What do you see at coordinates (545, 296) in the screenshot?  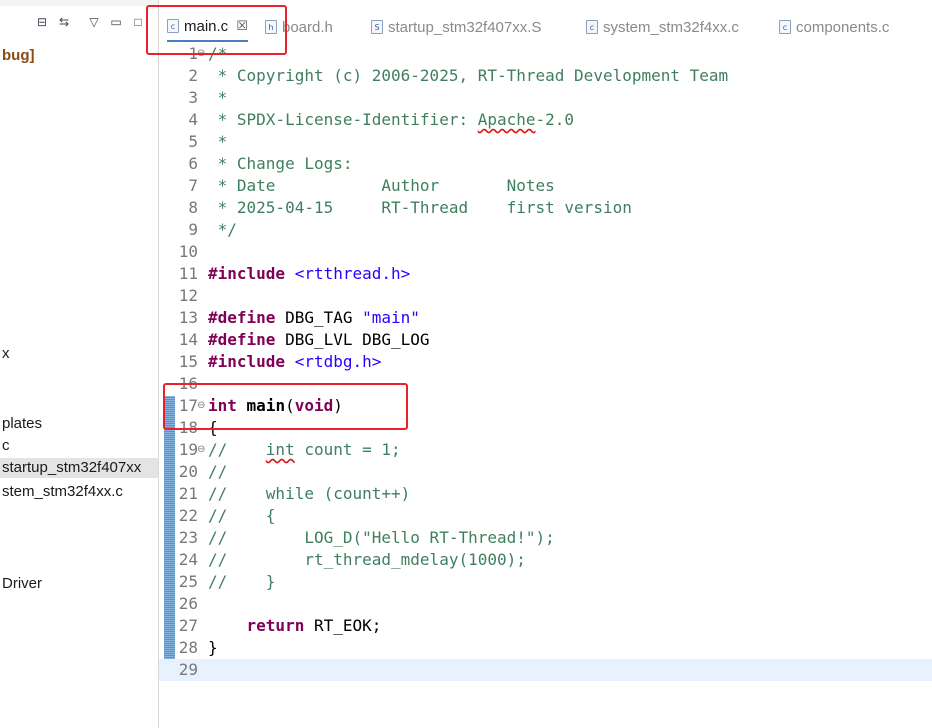 I see `code-line: 12` at bounding box center [545, 296].